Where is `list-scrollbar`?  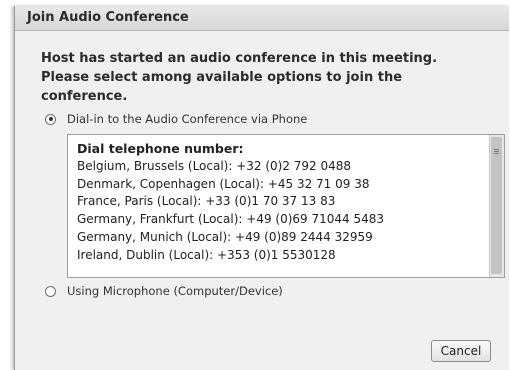 list-scrollbar is located at coordinates (496, 206).